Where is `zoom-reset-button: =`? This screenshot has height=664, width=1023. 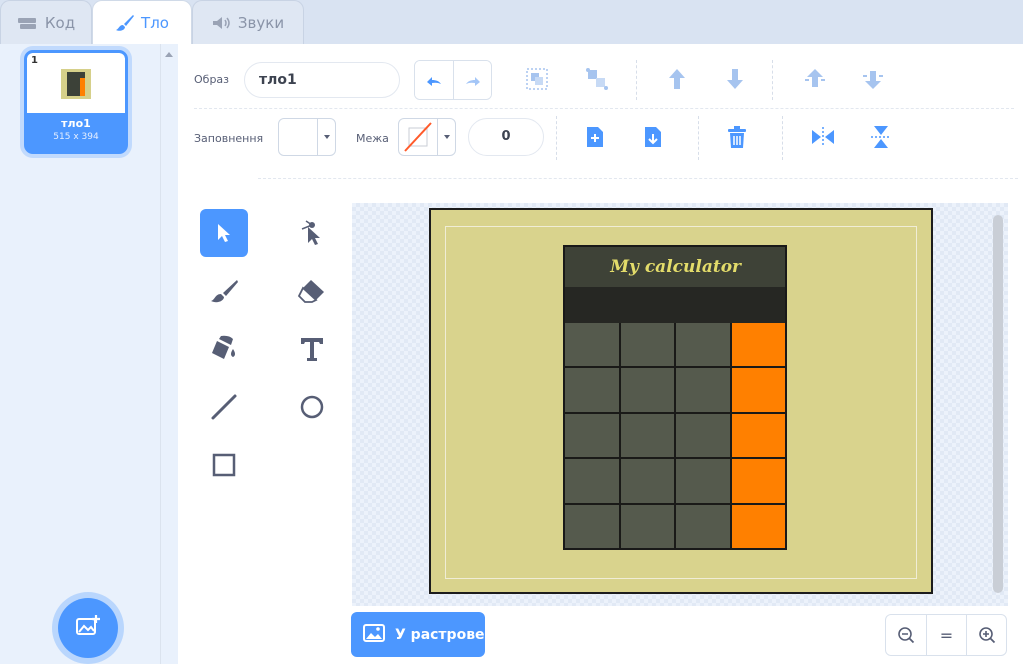
zoom-reset-button: = is located at coordinates (946, 635).